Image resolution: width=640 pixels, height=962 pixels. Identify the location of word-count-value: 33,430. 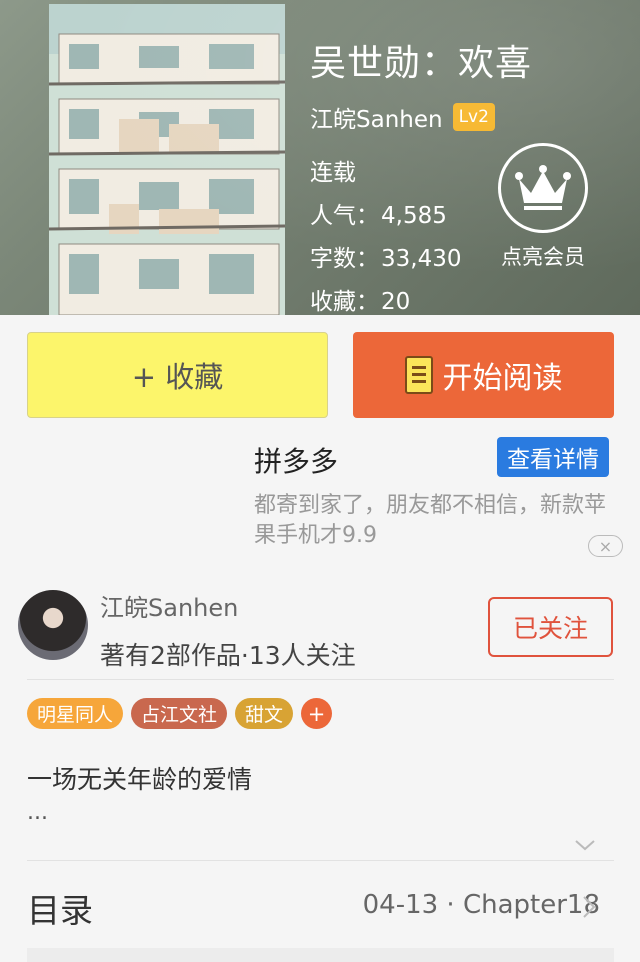
(421, 259).